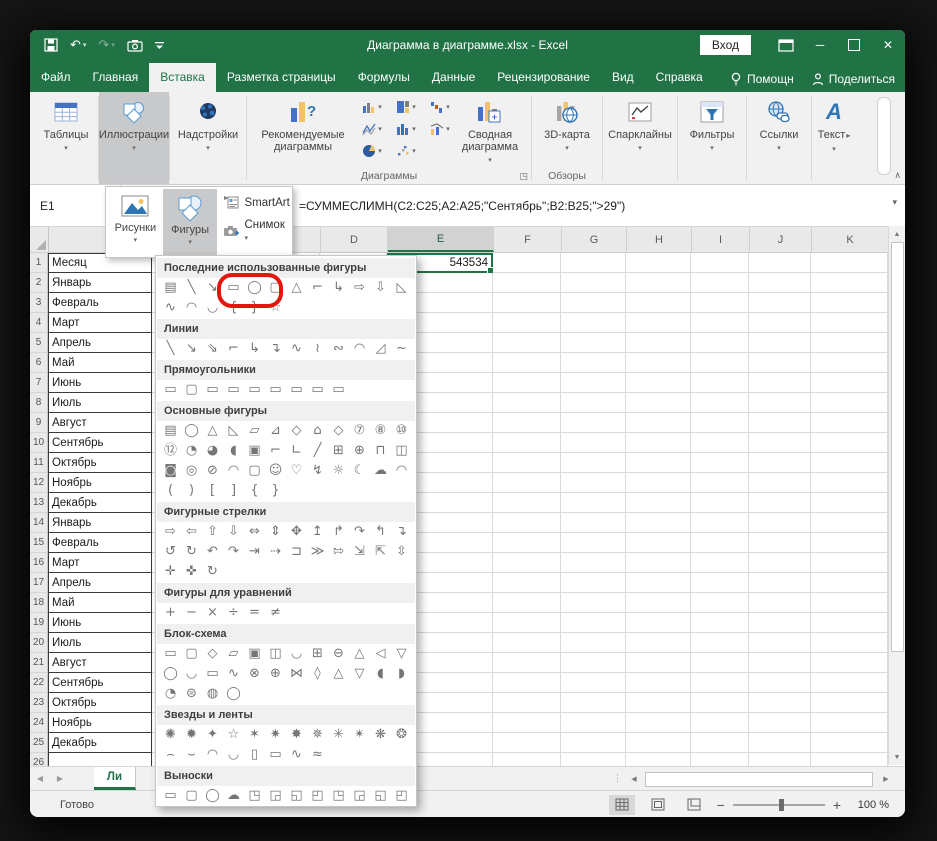 The width and height of the screenshot is (937, 841). What do you see at coordinates (659, 239) in the screenshot?
I see `column-header-H: H` at bounding box center [659, 239].